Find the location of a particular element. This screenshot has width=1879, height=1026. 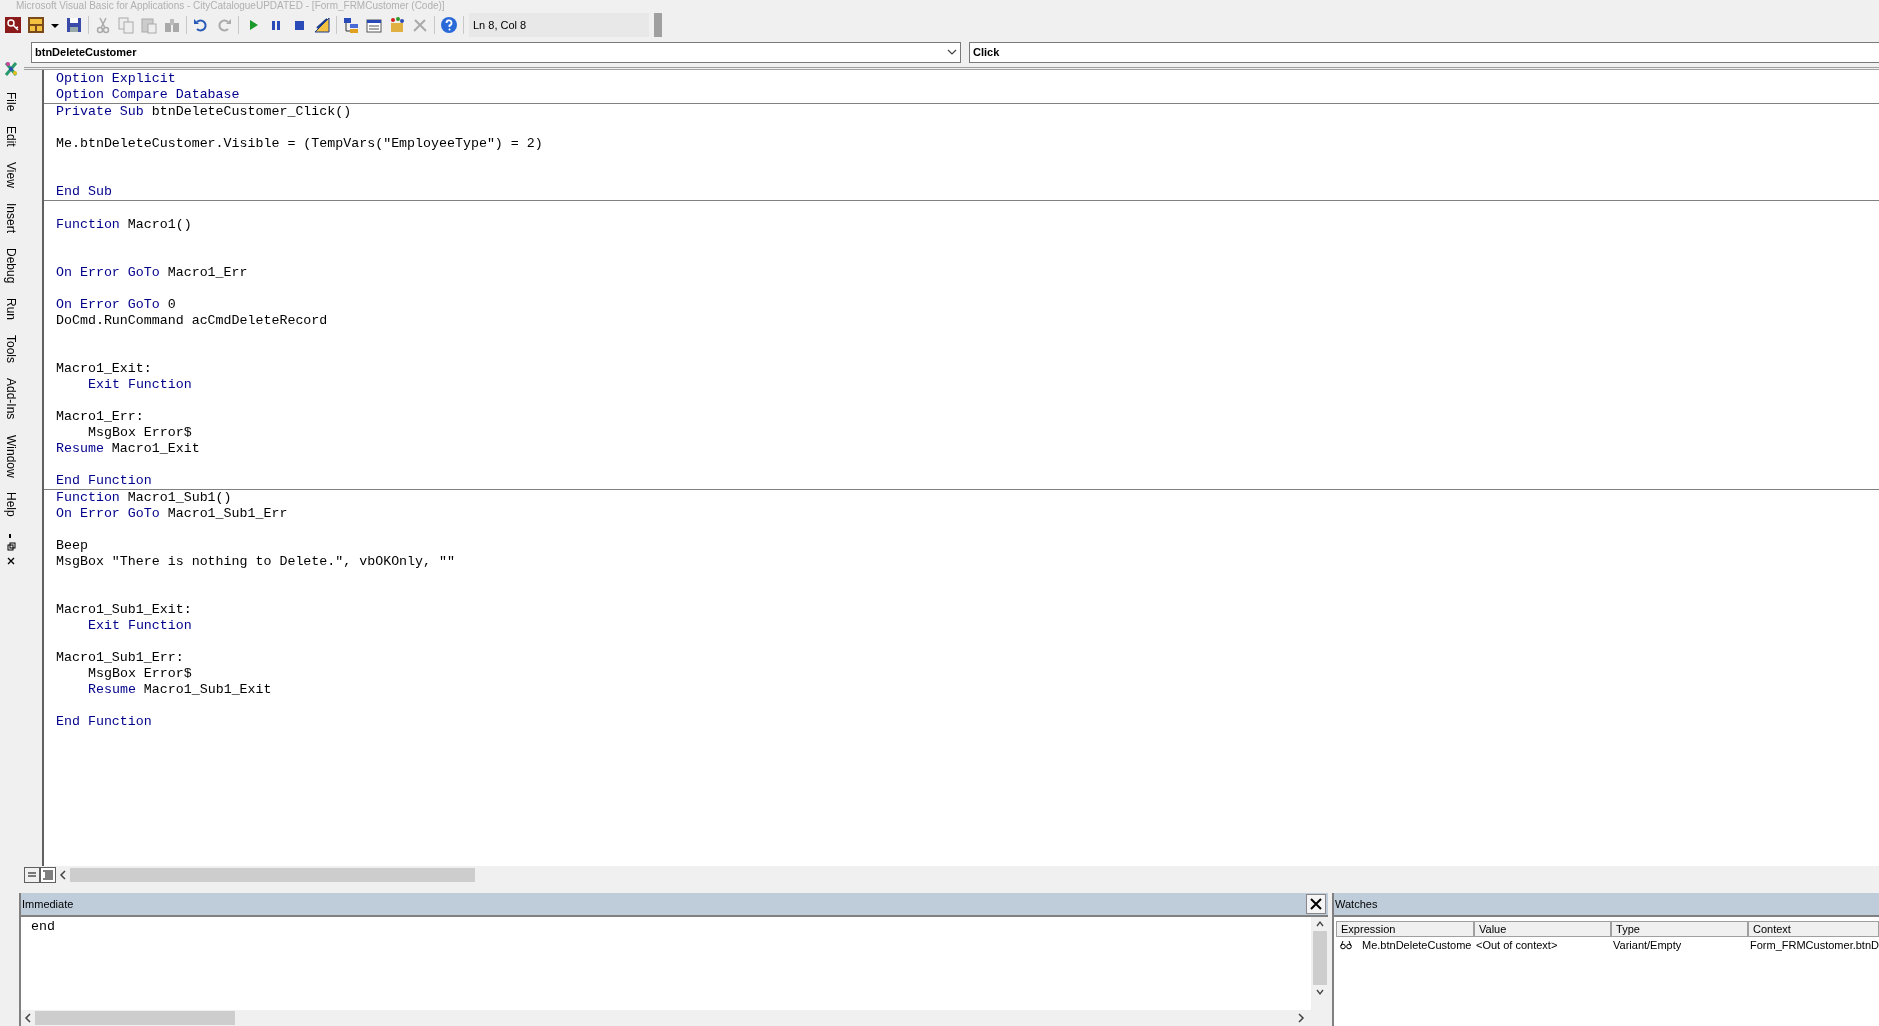

window-title: Microsoft Visual Basic for Applications - CityCatalogueUPDATED - [Form_FRMCustomer (Code)] is located at coordinates (230, 5).